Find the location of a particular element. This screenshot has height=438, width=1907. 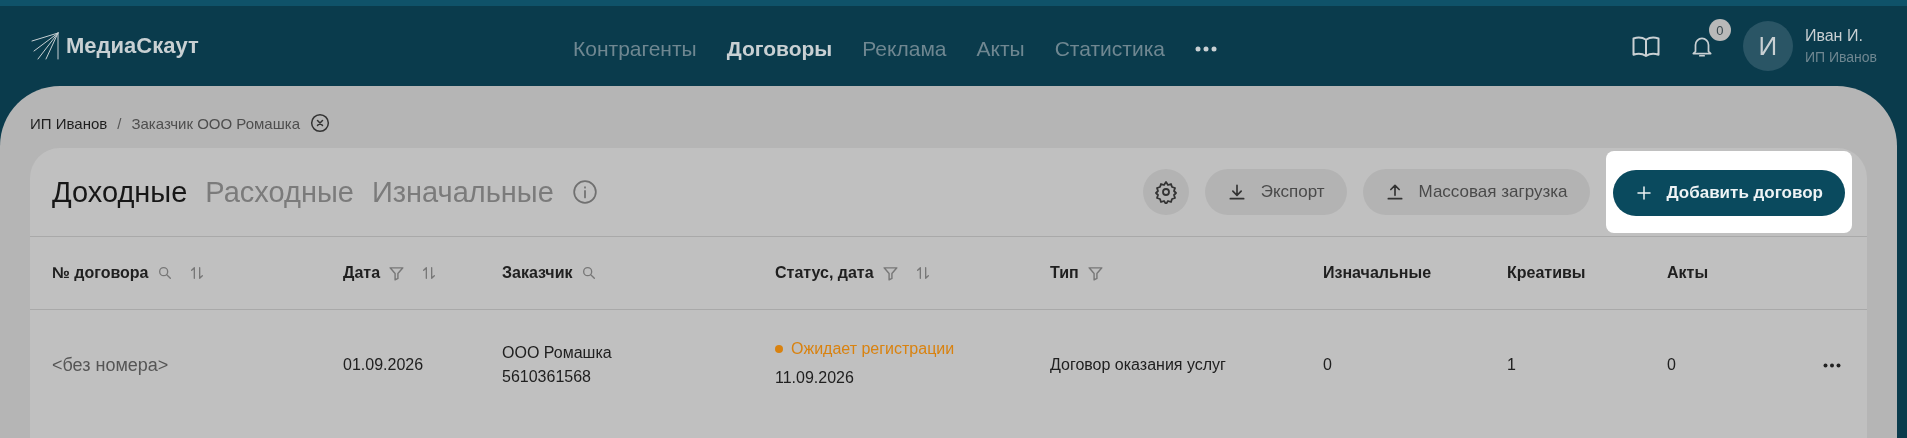

settings-button is located at coordinates (1165, 192).